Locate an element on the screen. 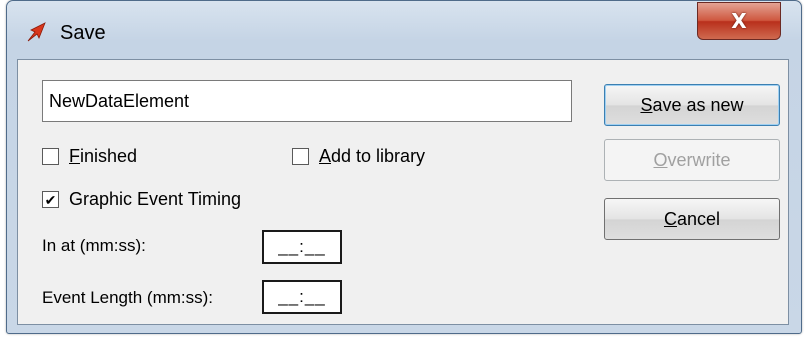  finished-label: Finished is located at coordinates (103, 156).